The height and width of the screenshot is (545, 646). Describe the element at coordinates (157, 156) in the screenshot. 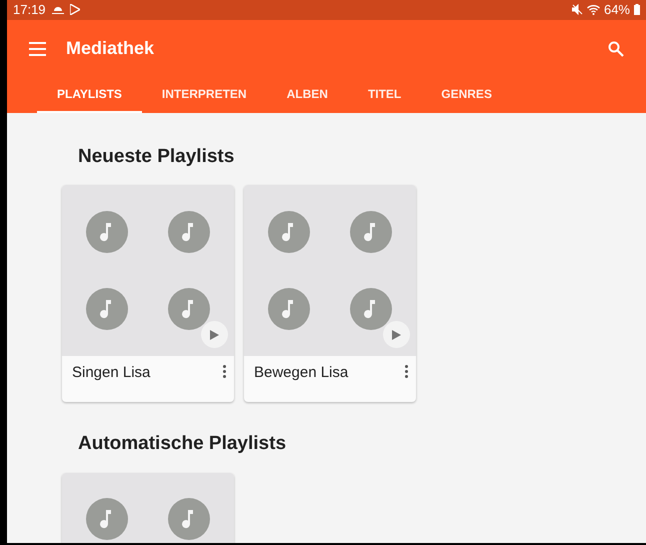

I see `section-heading: Neueste Playlists` at that location.